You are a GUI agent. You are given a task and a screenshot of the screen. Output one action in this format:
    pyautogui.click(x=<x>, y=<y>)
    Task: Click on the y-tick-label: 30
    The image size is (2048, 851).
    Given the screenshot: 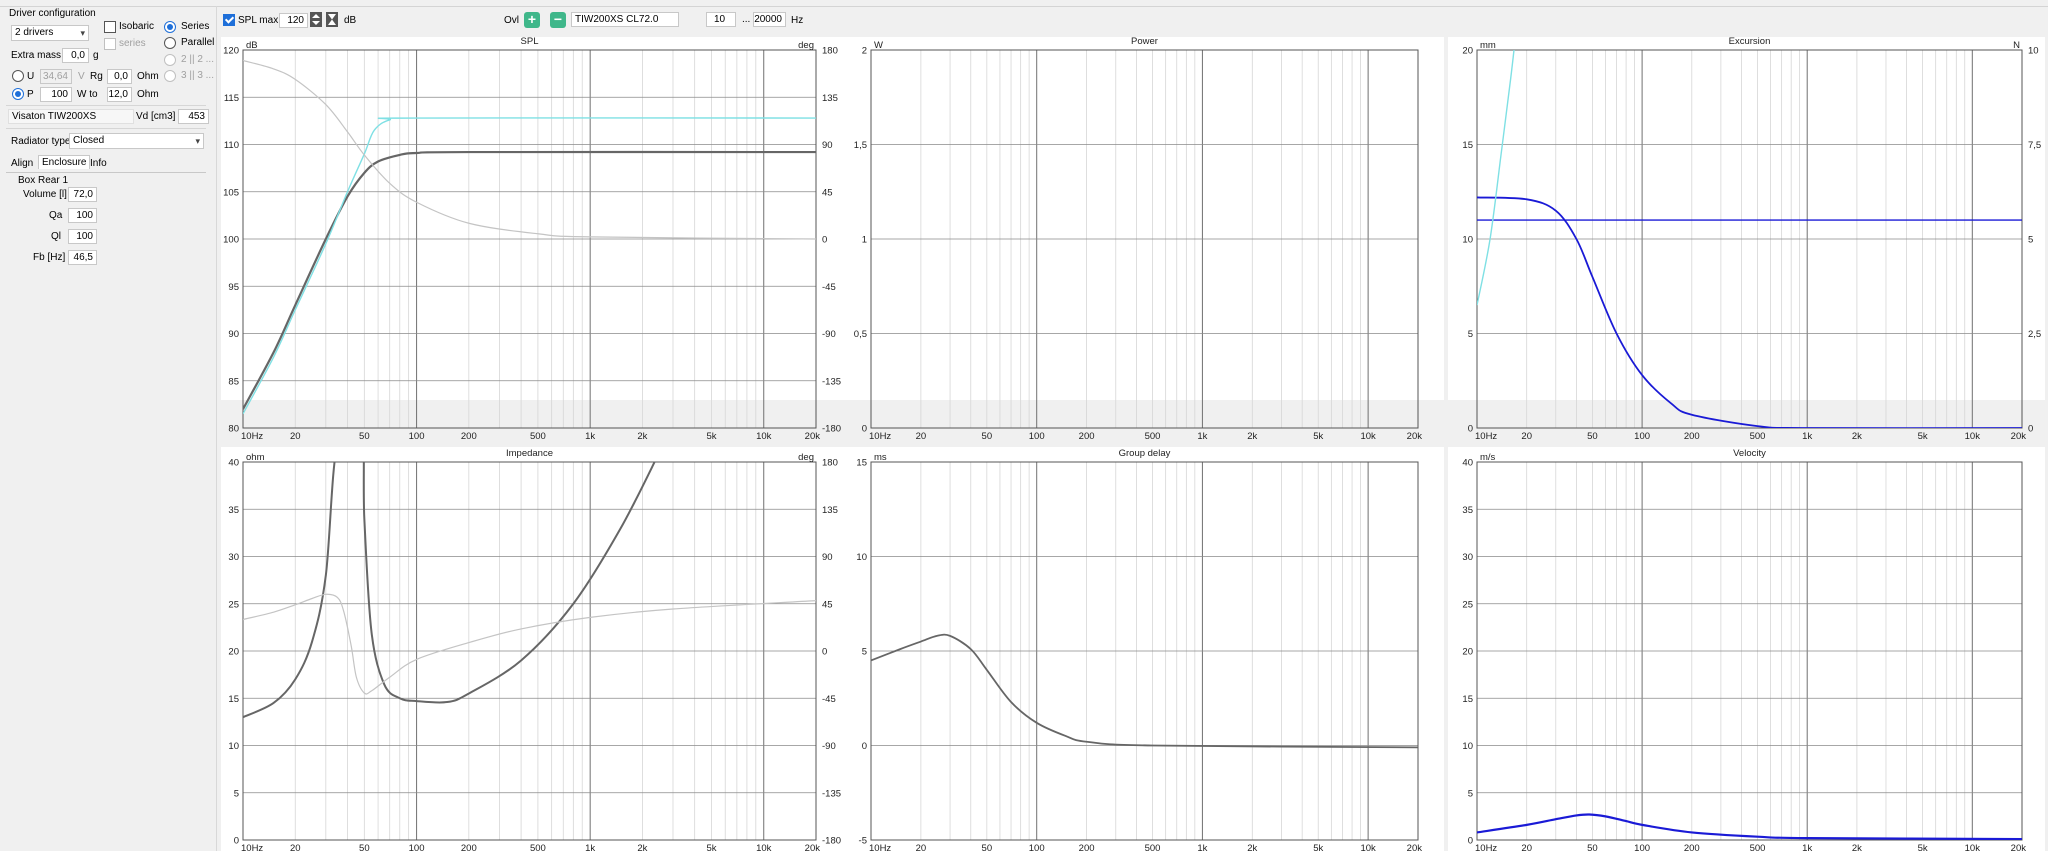 What is the action you would take?
    pyautogui.click(x=233, y=557)
    